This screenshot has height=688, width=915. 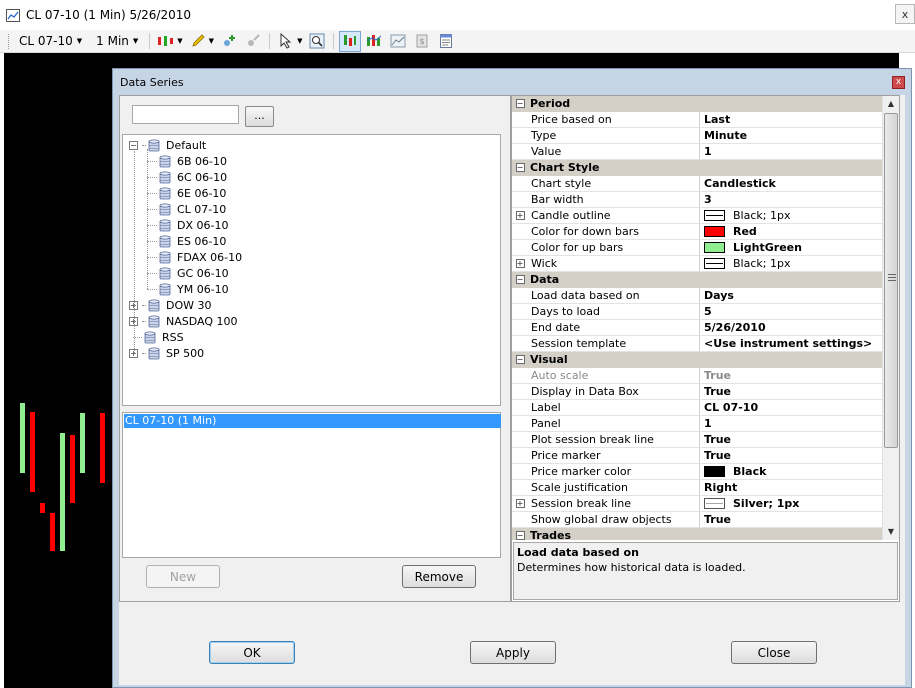 What do you see at coordinates (697, 520) in the screenshot?
I see `property-row: Show global draw objects True` at bounding box center [697, 520].